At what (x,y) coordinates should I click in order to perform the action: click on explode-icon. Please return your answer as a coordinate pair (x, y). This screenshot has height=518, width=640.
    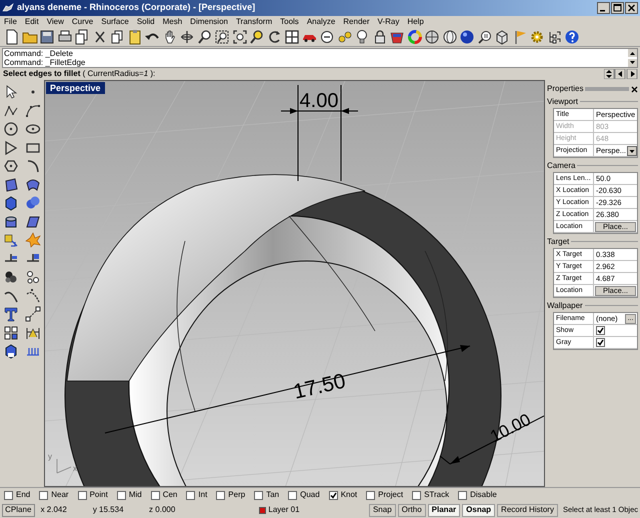
    Looking at the image, I should click on (11, 240).